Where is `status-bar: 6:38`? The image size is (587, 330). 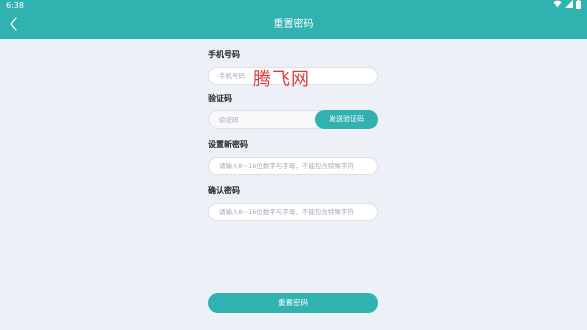 status-bar: 6:38 is located at coordinates (293, 5).